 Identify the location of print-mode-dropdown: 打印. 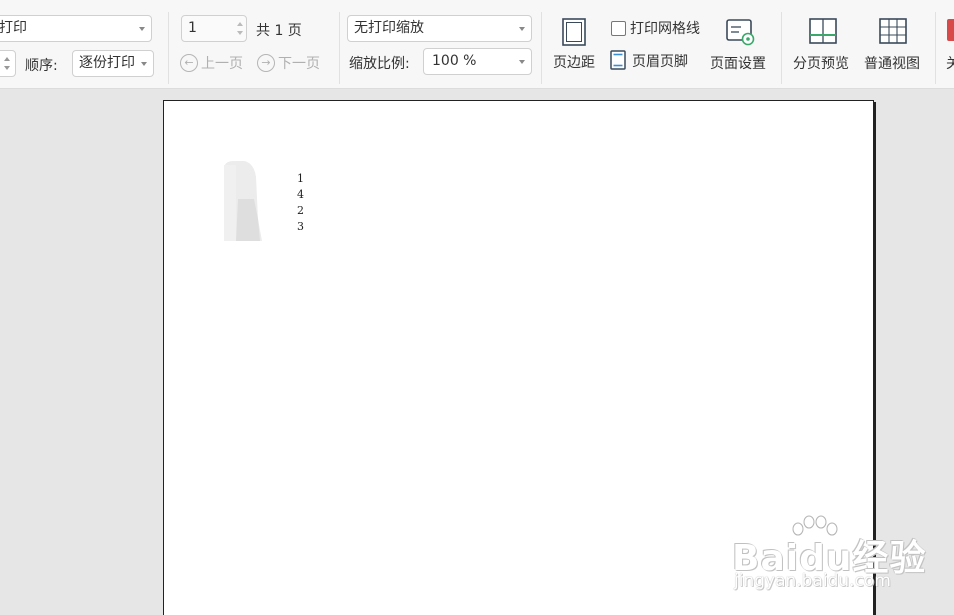
(76, 28).